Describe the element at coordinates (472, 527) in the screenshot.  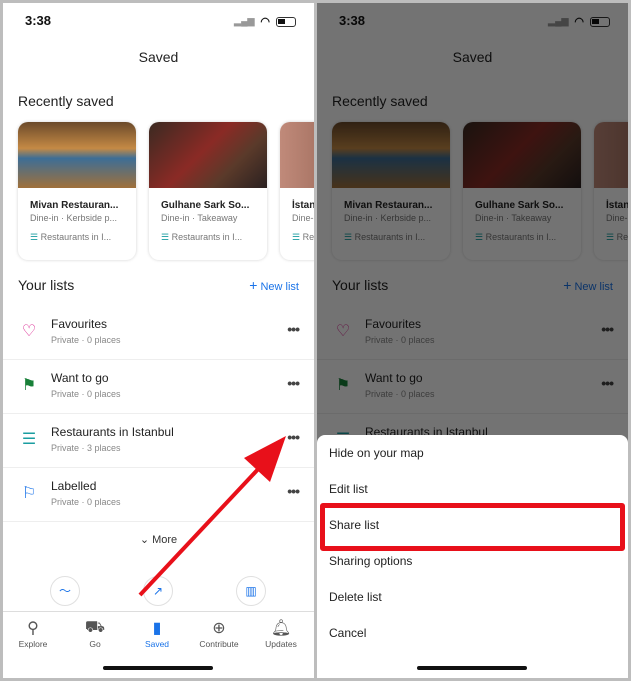
I see `share-list-highlight` at that location.